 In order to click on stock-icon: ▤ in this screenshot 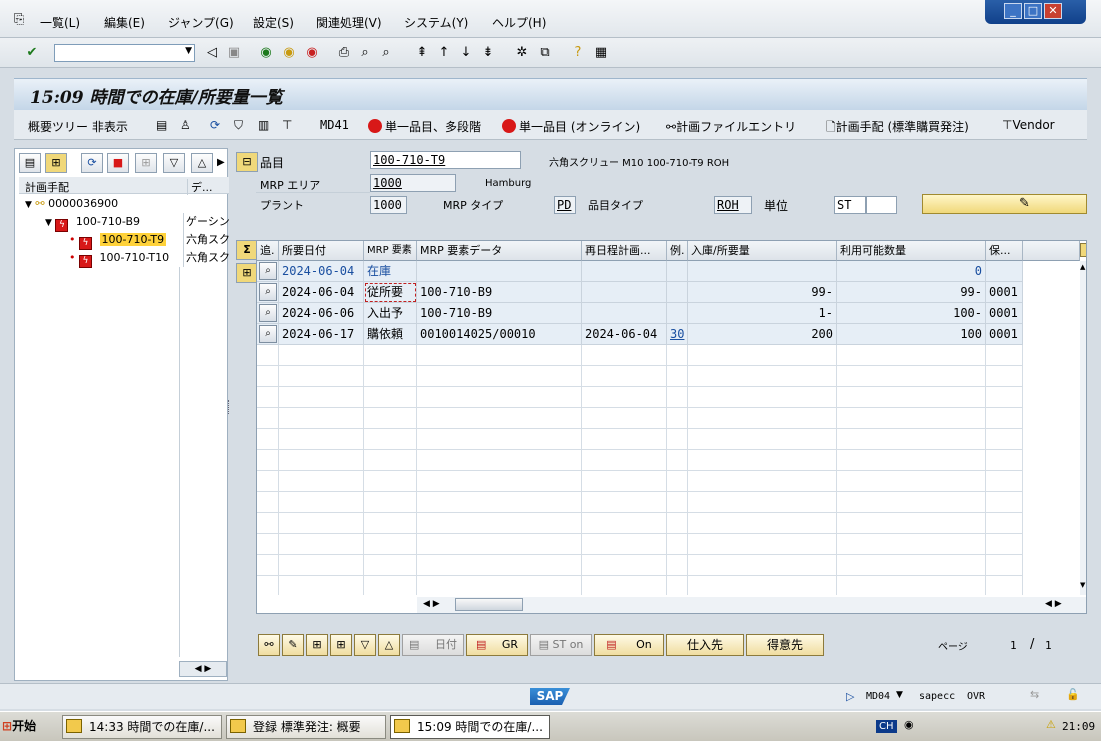, I will do `click(161, 125)`.